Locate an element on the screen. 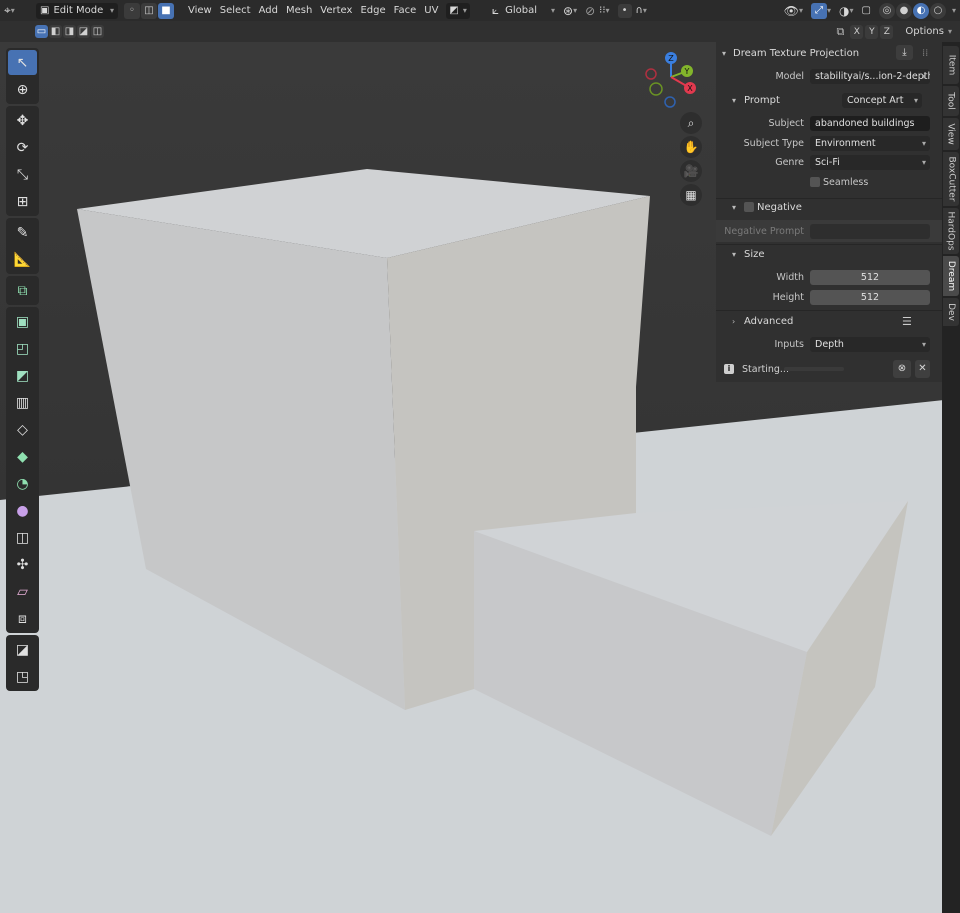 The width and height of the screenshot is (960, 913). size-section-header: ▾ Size is located at coordinates (829, 254).